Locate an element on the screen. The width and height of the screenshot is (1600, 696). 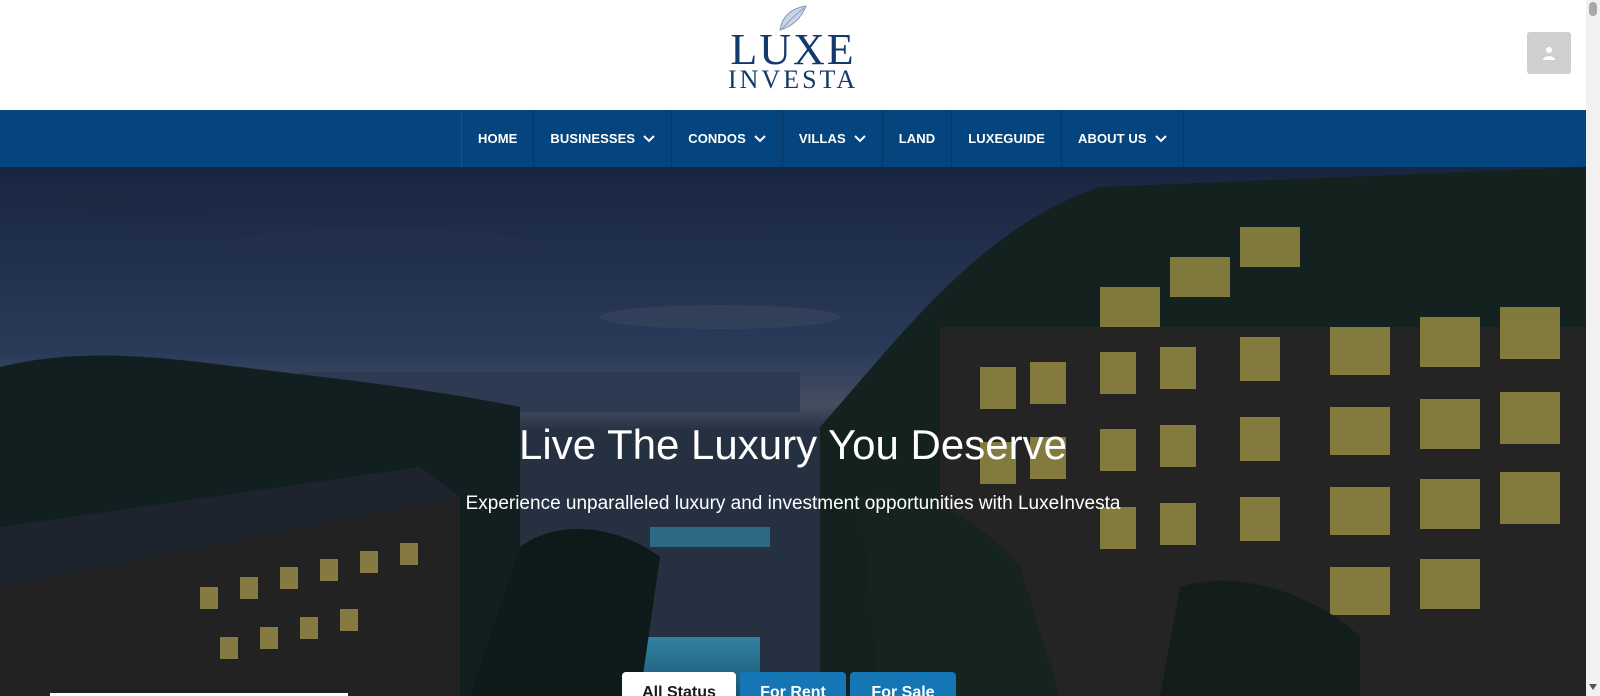
nav-label: LAND is located at coordinates (917, 138).